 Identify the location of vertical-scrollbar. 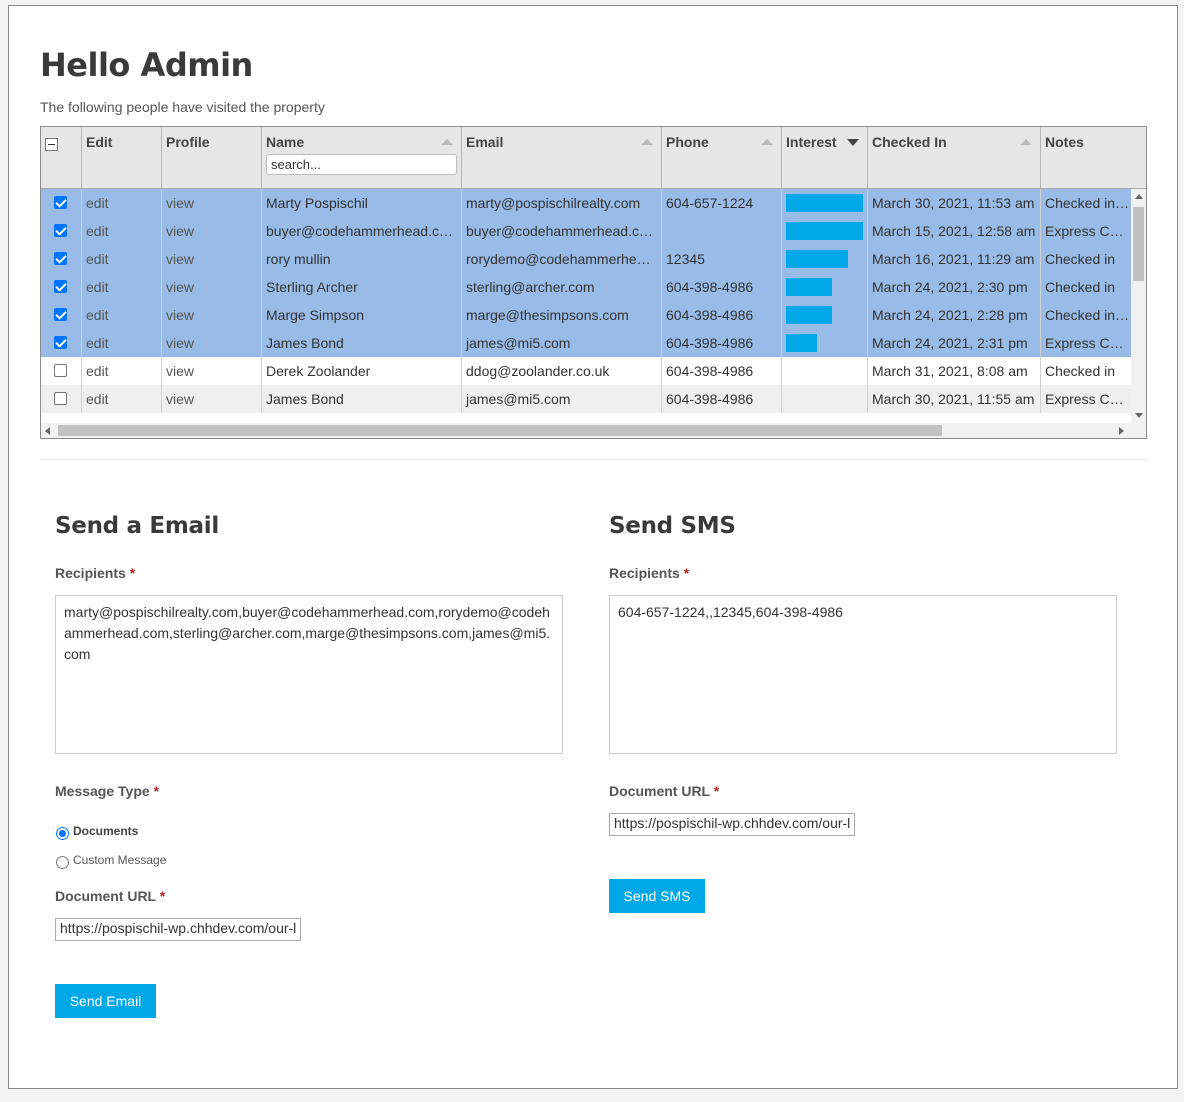
(1138, 306).